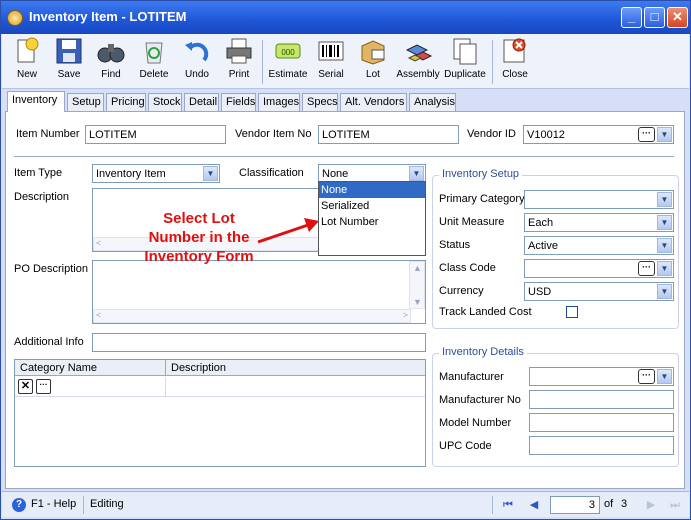 This screenshot has width=691, height=520. I want to click on printer-icon, so click(239, 51).